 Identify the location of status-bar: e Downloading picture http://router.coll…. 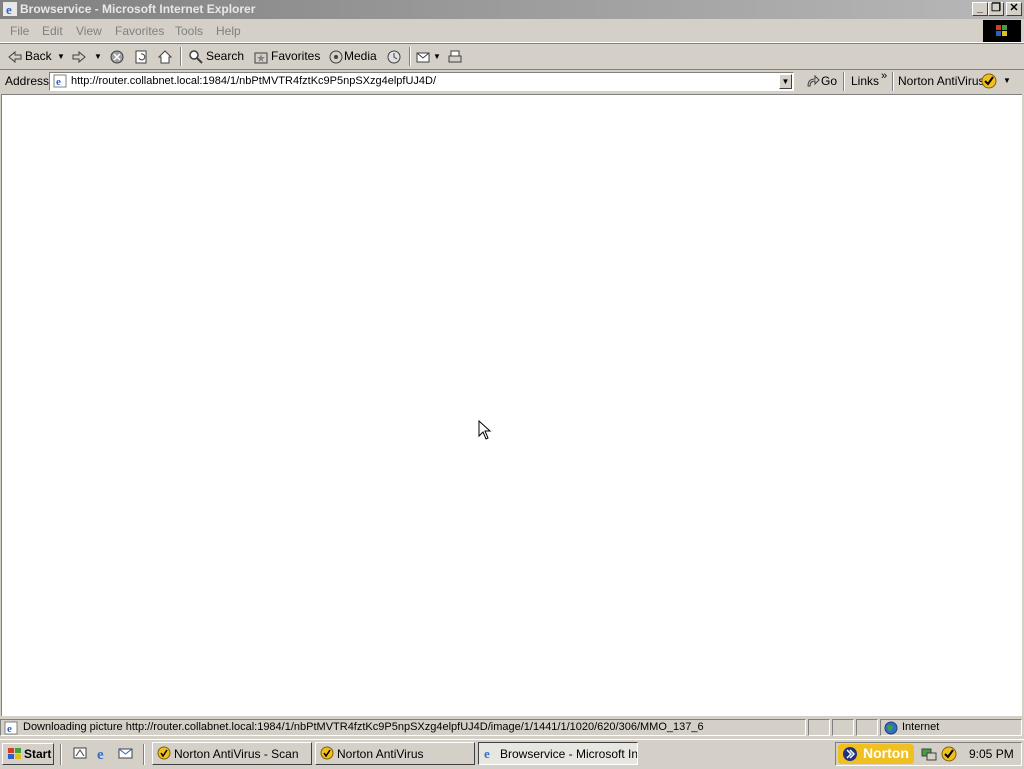
(512, 727).